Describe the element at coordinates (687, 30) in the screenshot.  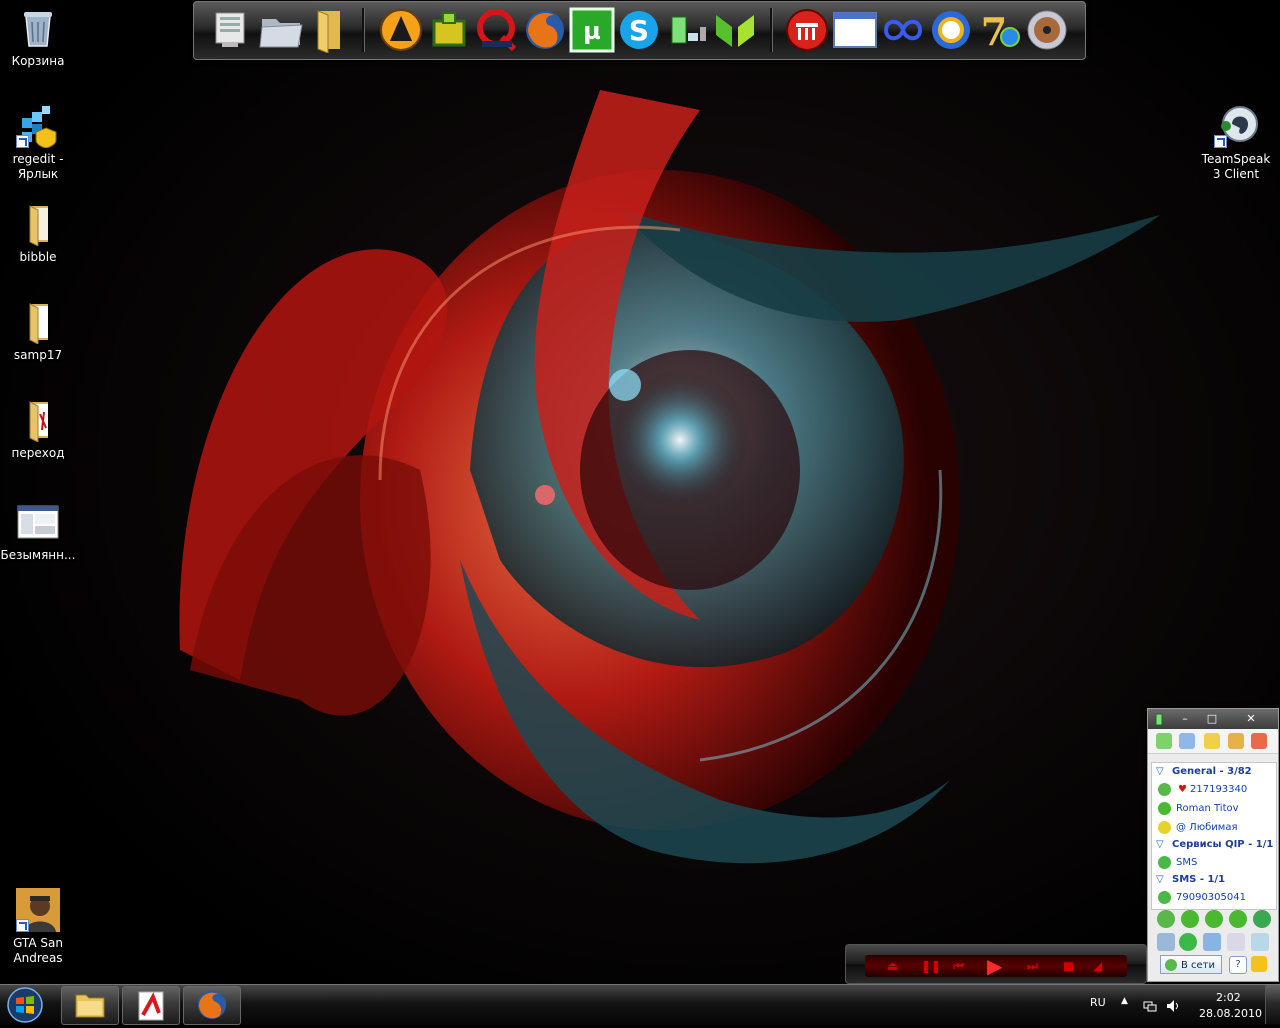
I see `qip-icon` at that location.